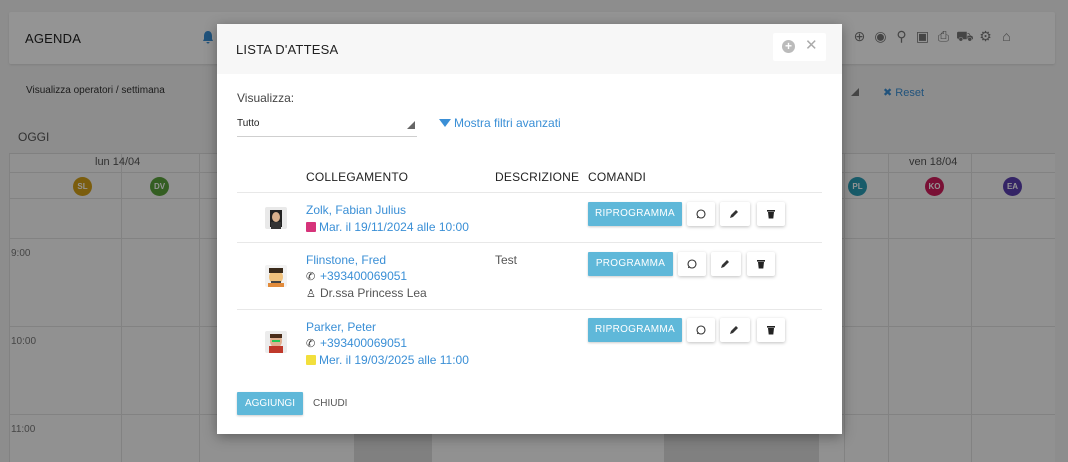 The image size is (1068, 462). Describe the element at coordinates (537, 177) in the screenshot. I see `column-header-description: DESCRIZIONE` at that location.